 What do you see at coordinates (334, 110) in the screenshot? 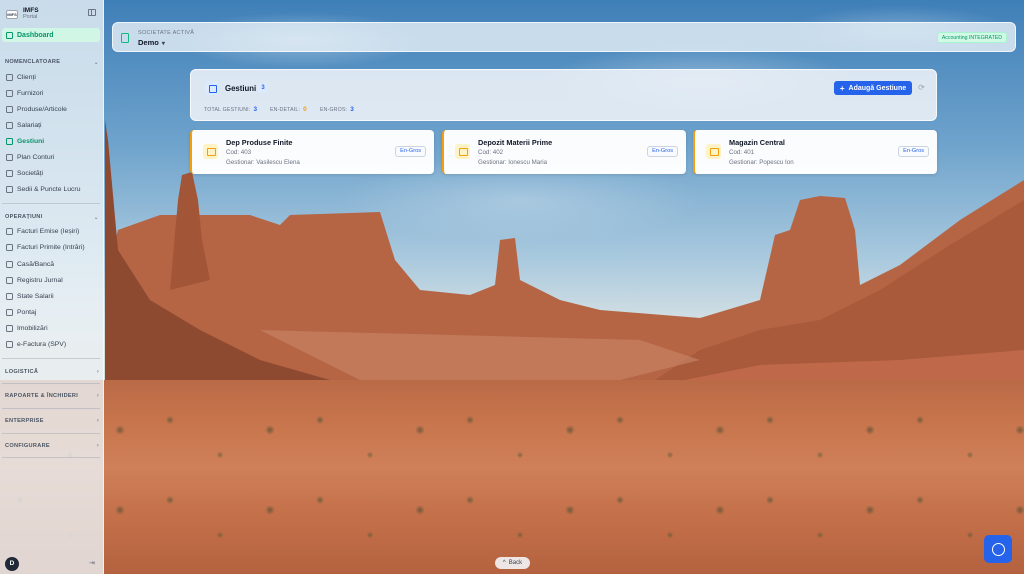
I see `stat-en-gros-label: EN-GROS:` at bounding box center [334, 110].